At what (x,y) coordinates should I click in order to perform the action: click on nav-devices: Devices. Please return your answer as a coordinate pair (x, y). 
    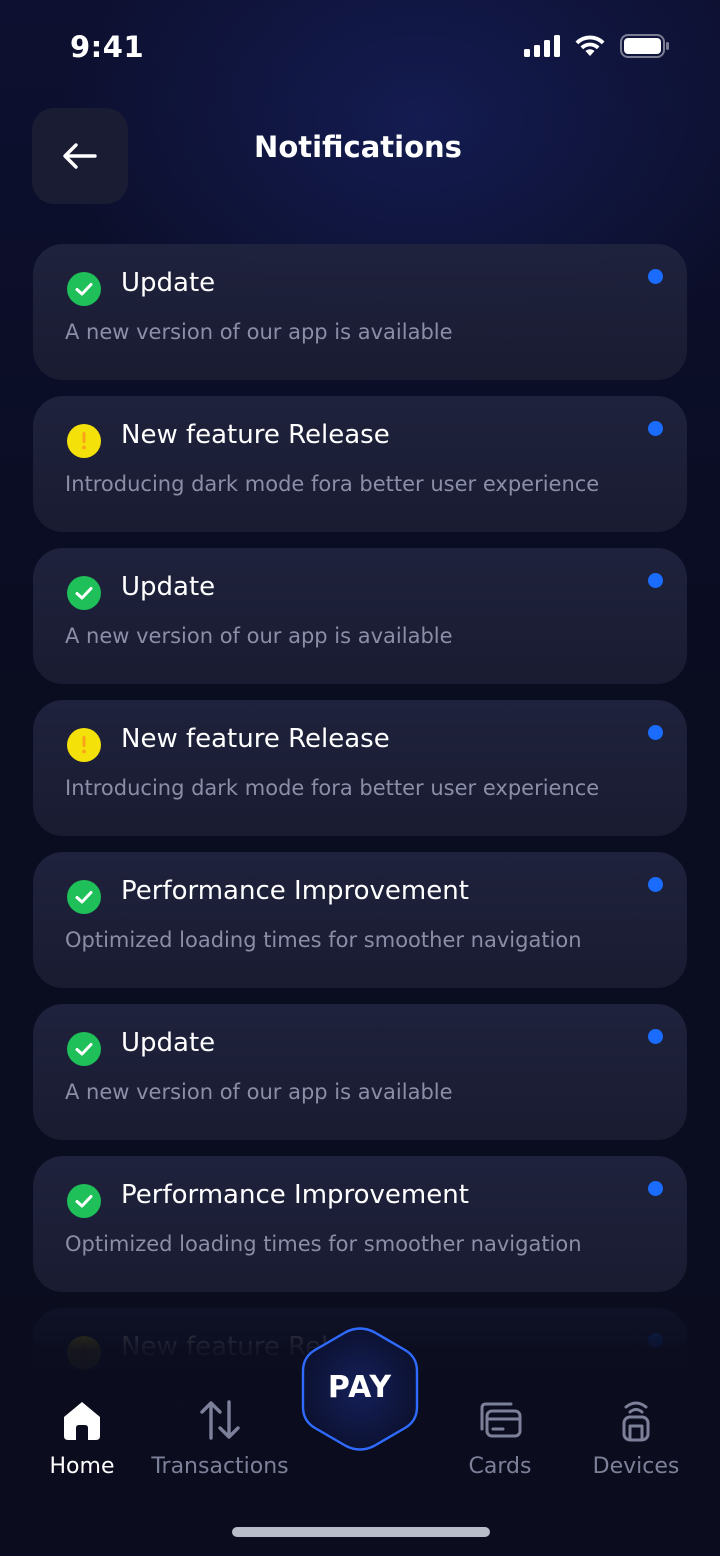
    Looking at the image, I should click on (636, 1442).